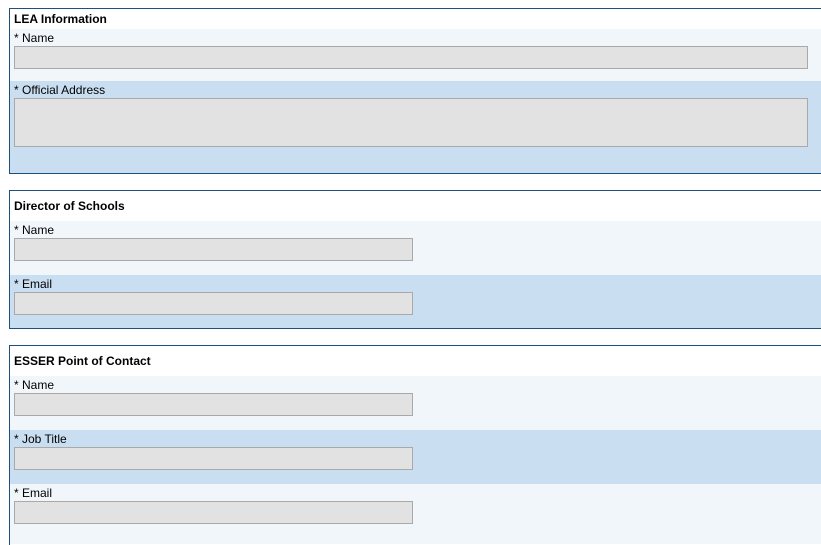 The height and width of the screenshot is (545, 821). Describe the element at coordinates (33, 284) in the screenshot. I see `director-email-label: * Email` at that location.